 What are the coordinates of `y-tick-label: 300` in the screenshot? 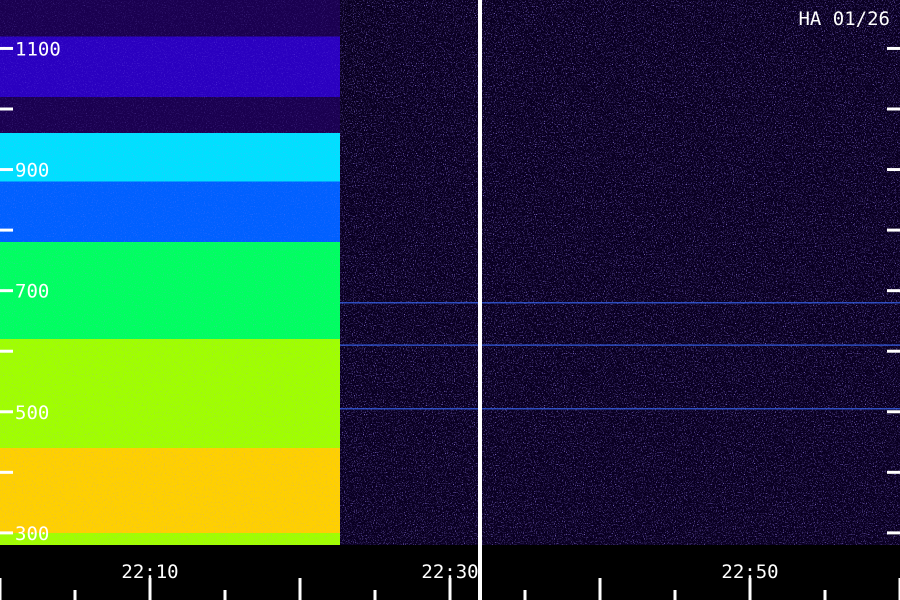 It's located at (32, 534).